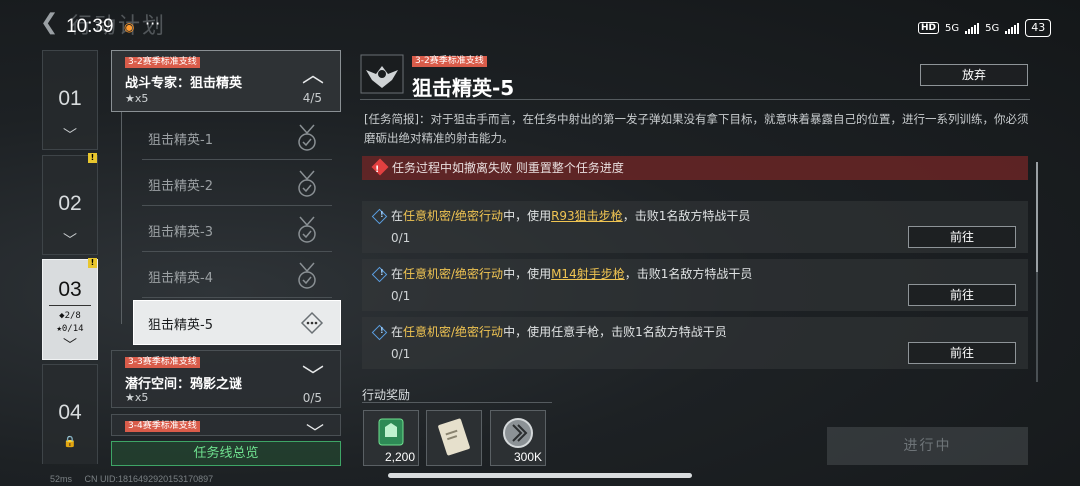 The image size is (1080, 486). What do you see at coordinates (449, 61) in the screenshot?
I see `detail-season-tag: 3-2赛季标准支线` at bounding box center [449, 61].